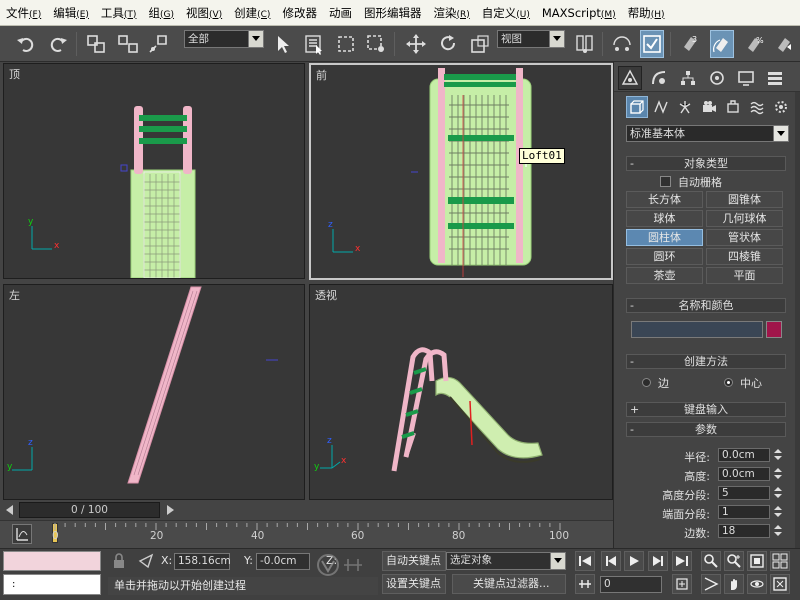 This screenshot has height=600, width=800. I want to click on lights-icon, so click(685, 107).